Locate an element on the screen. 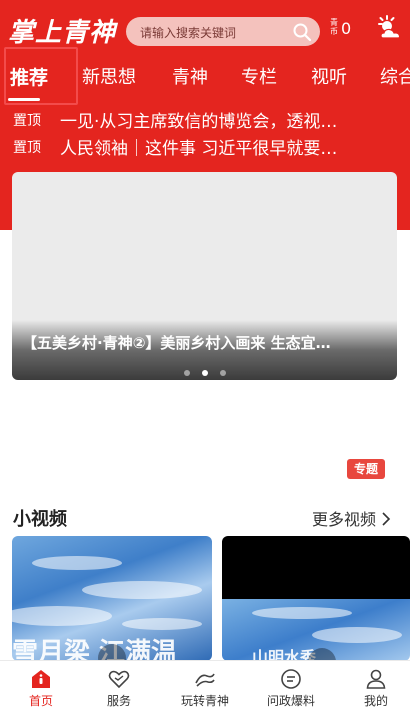  home-icon is located at coordinates (41, 679).